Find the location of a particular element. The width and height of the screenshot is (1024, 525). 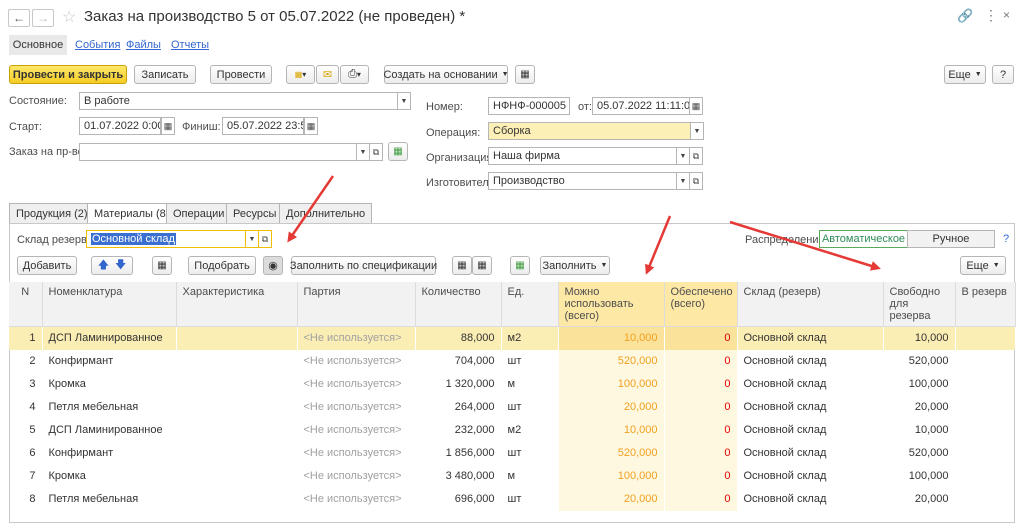

paste-button: ▦ is located at coordinates (482, 265).